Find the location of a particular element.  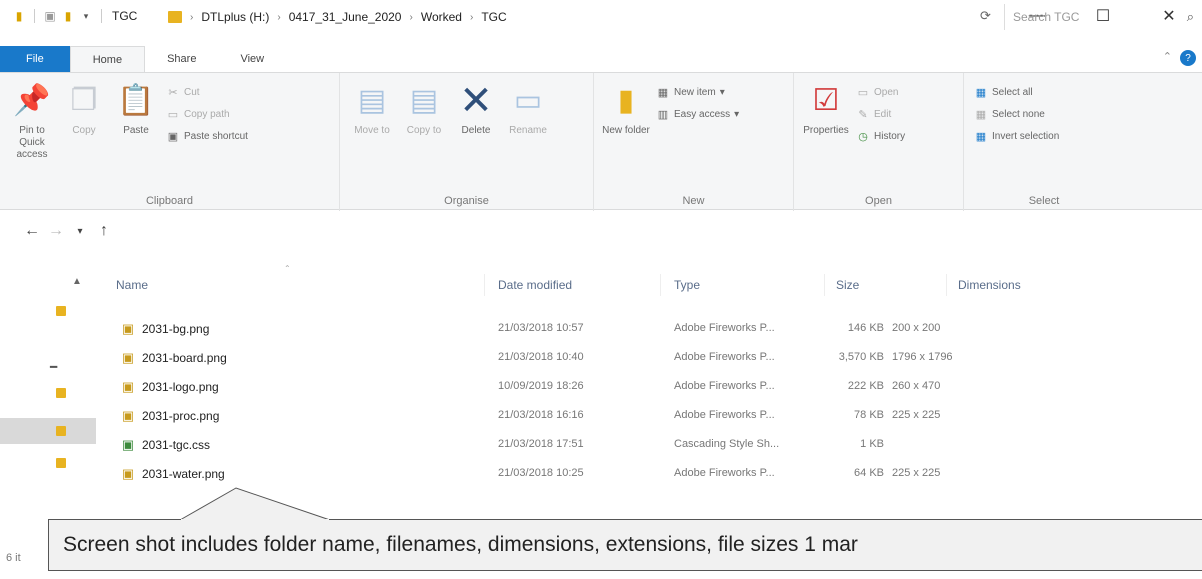

tab-file: File is located at coordinates (35, 59).